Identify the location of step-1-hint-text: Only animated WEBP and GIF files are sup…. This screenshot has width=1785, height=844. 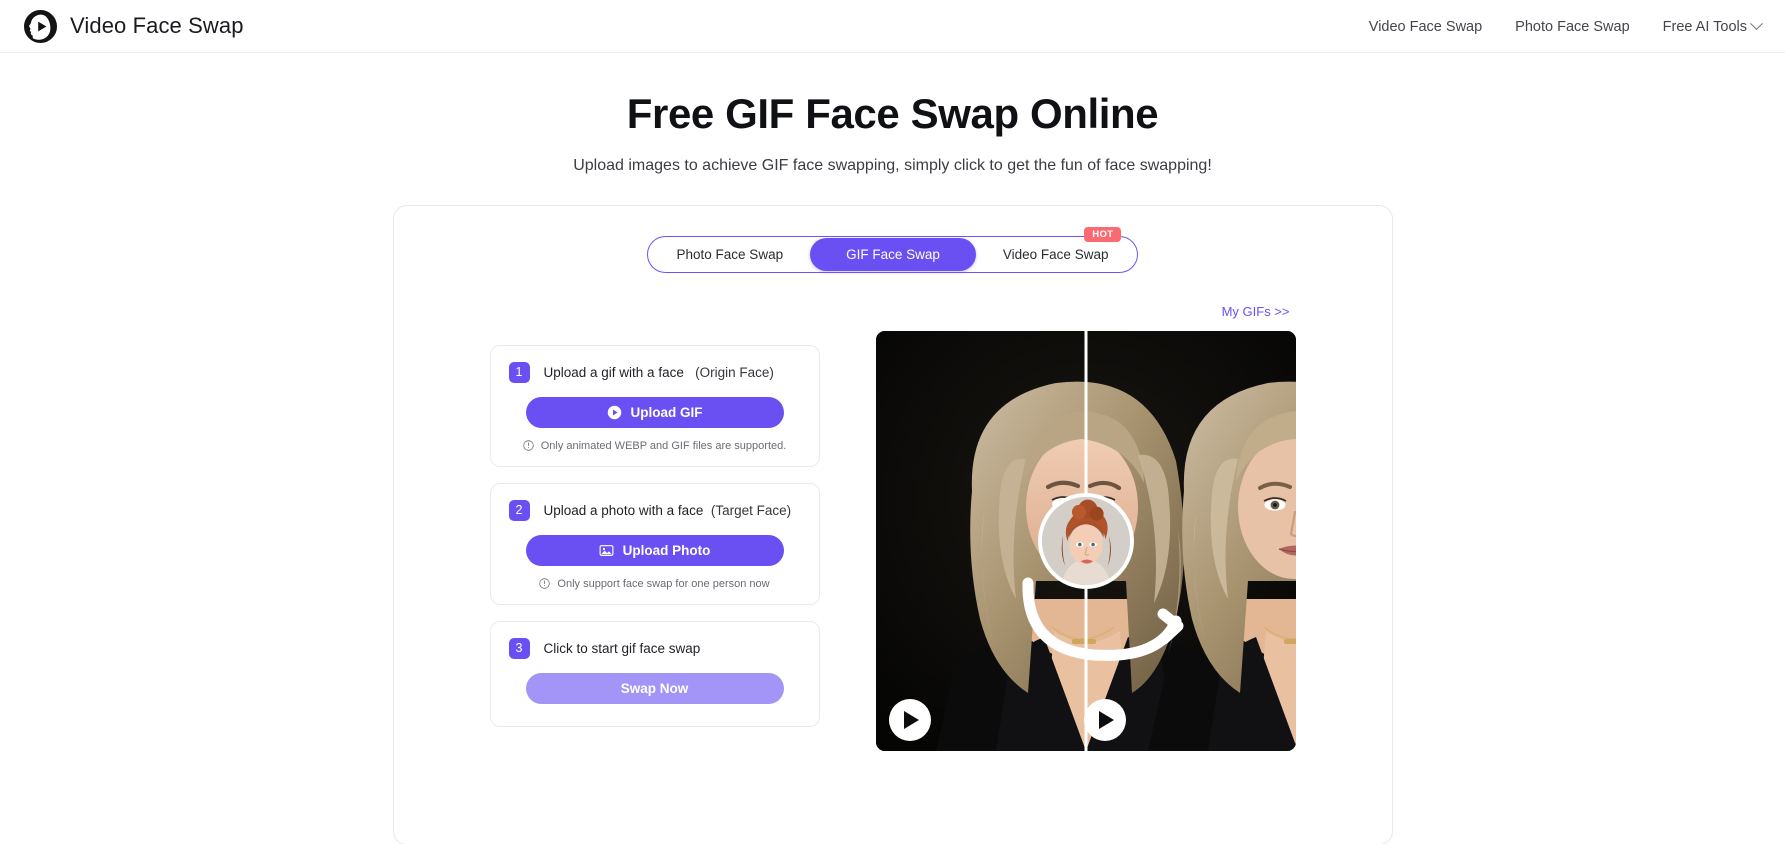
(663, 445).